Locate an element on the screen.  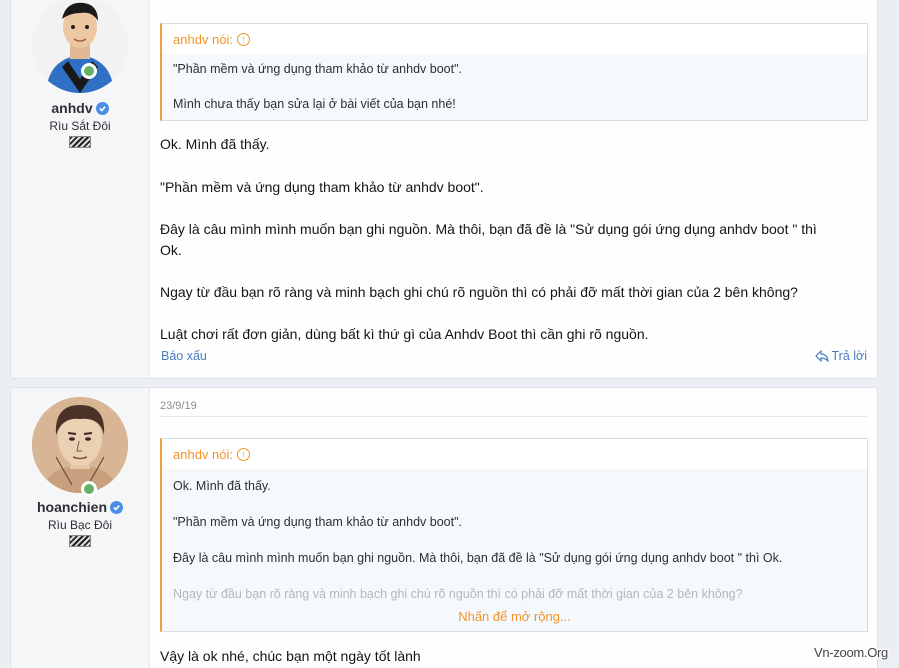
reply-arrow-icon is located at coordinates (822, 356).